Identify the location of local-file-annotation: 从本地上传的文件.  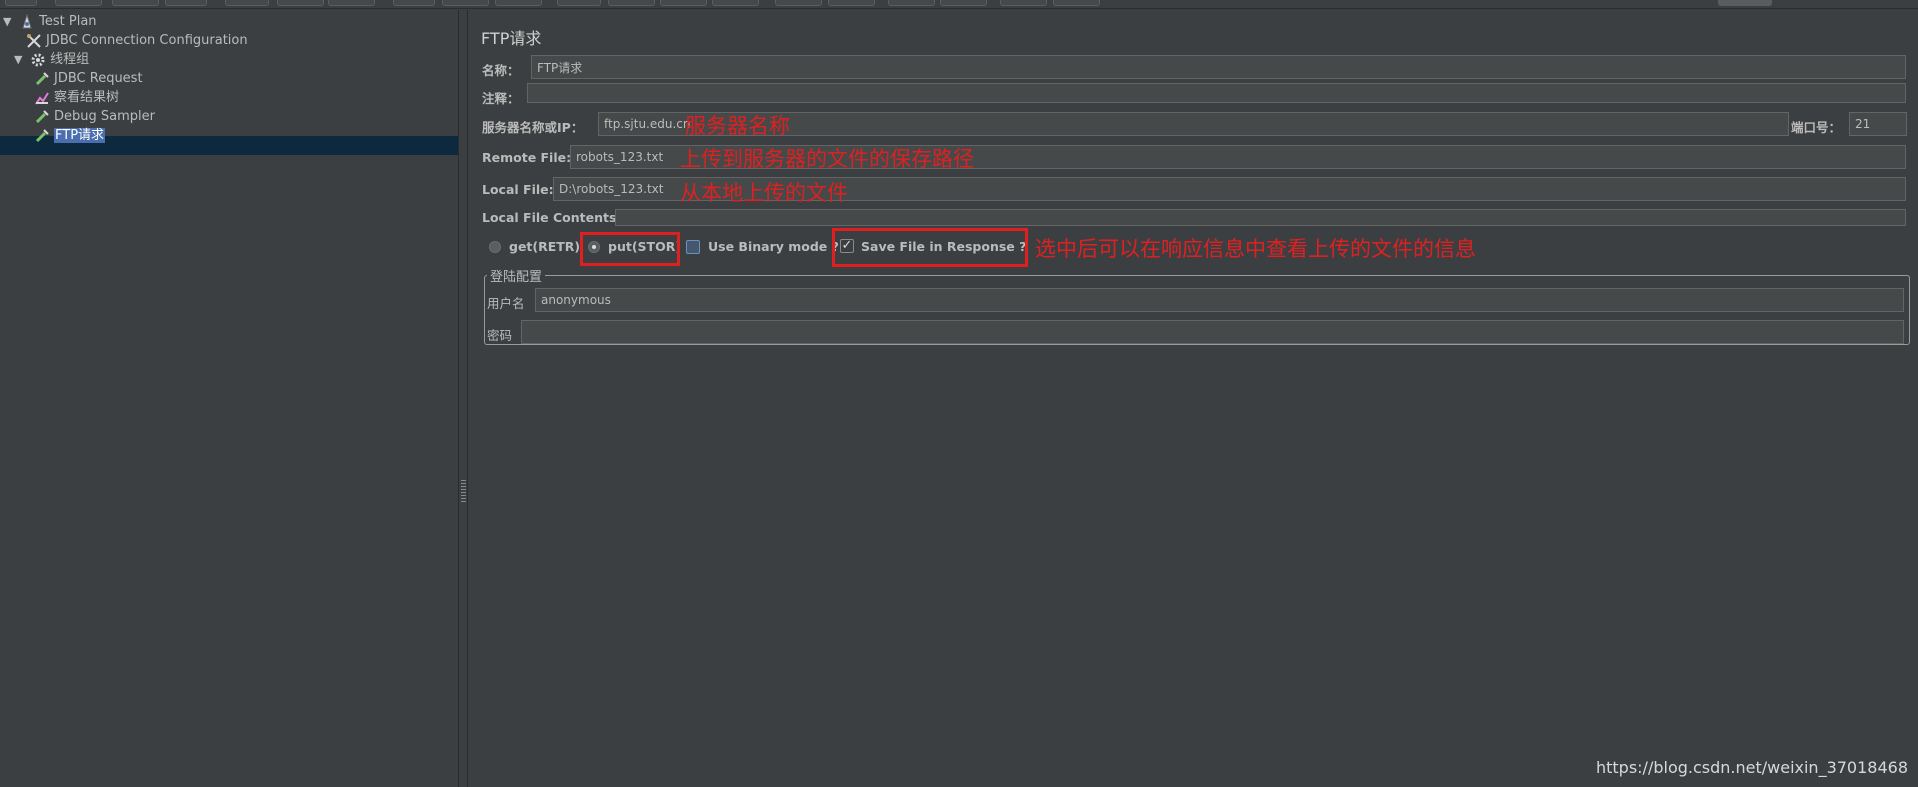
(764, 193).